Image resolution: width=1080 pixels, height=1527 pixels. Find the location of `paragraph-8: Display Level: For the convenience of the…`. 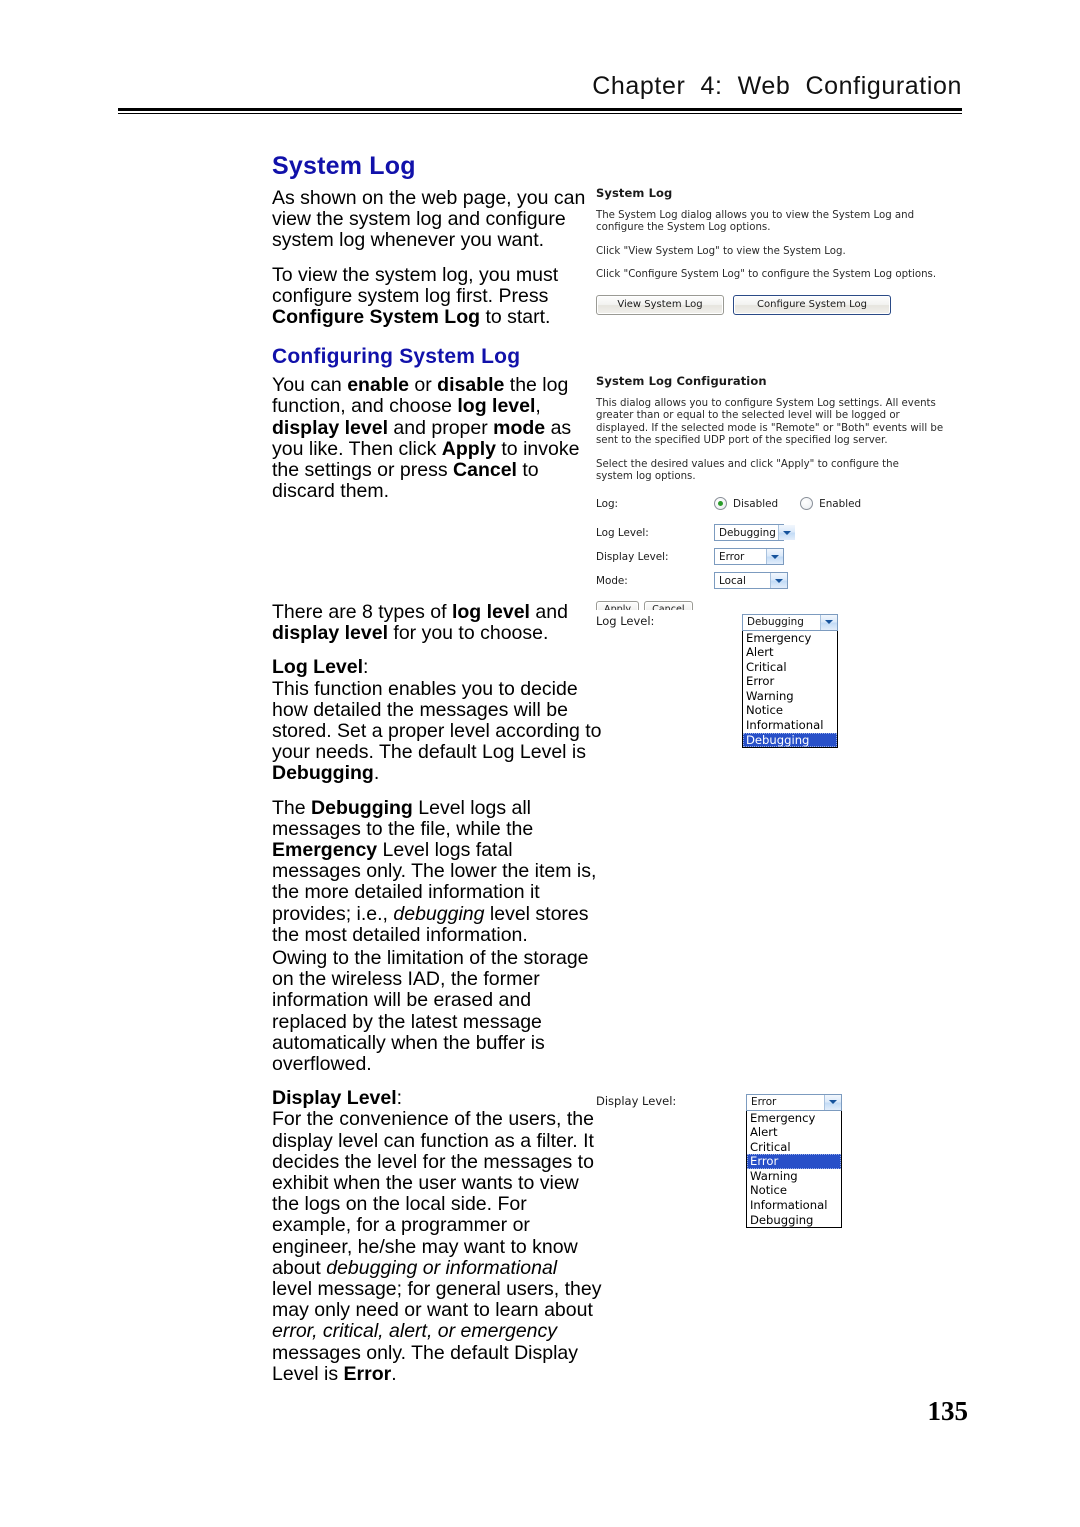

paragraph-8: Display Level: For the convenience of the… is located at coordinates (437, 1236).